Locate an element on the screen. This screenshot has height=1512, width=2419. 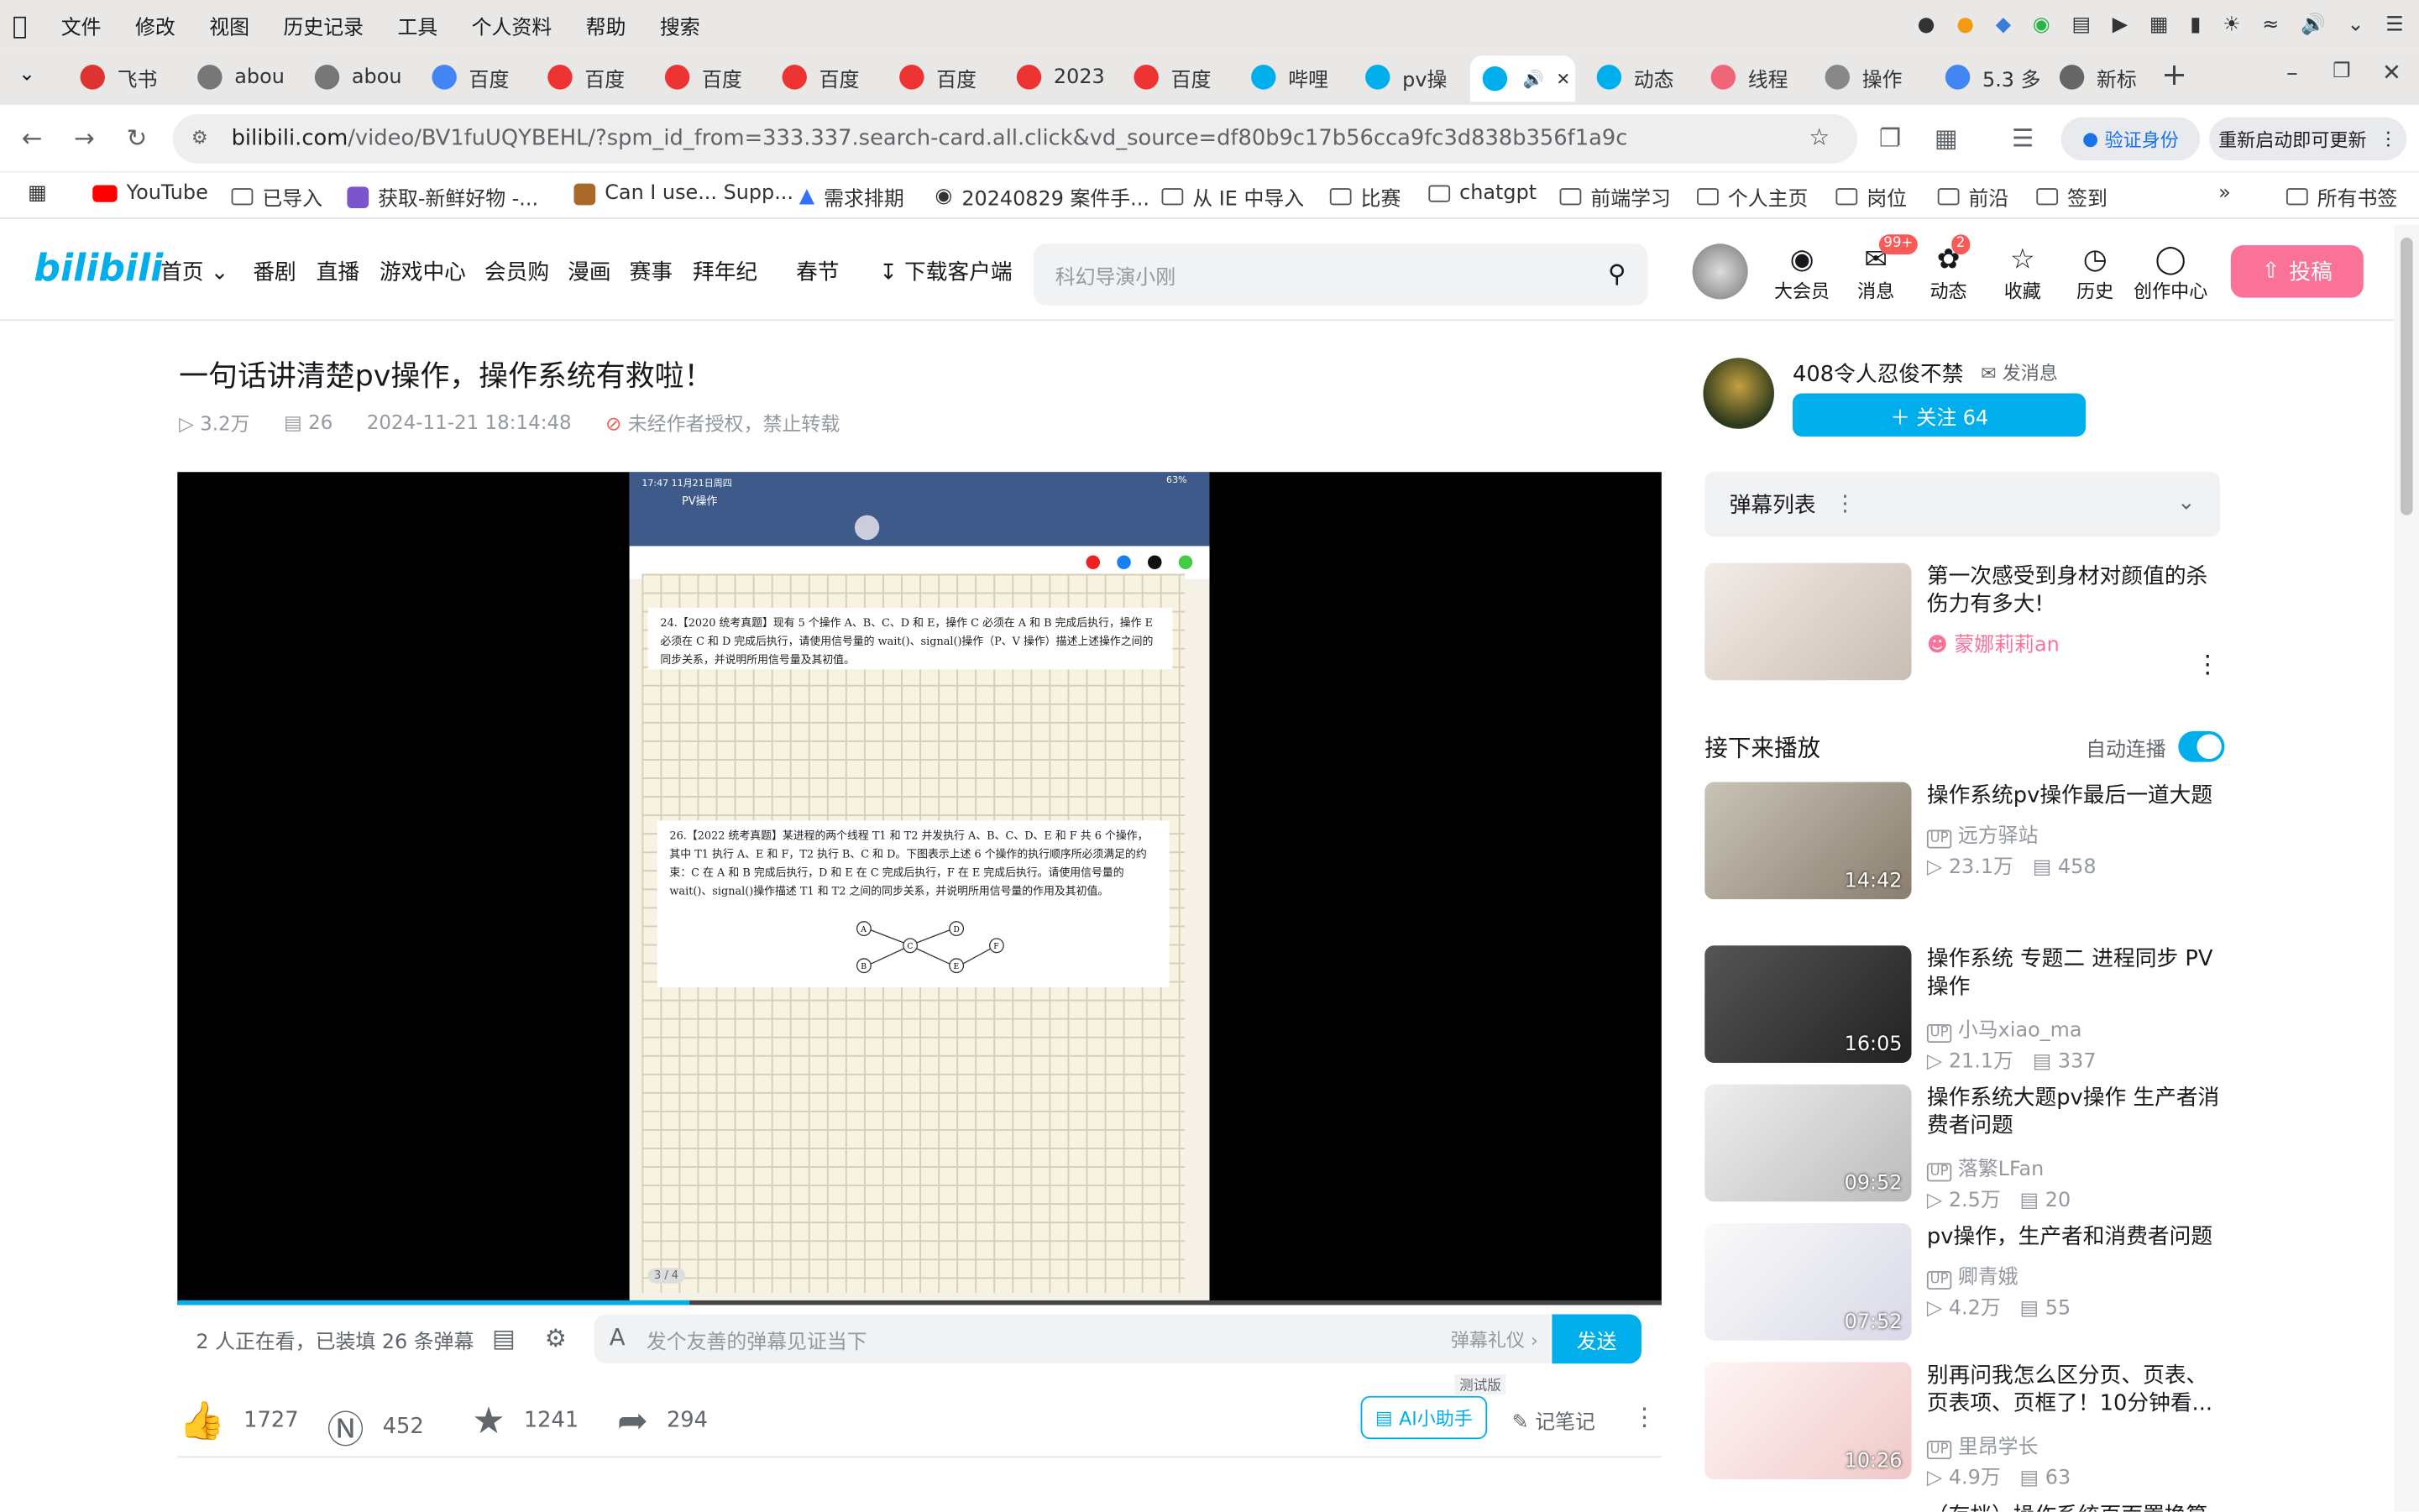
vip-link: ◉ 大会员 is located at coordinates (1801, 273).